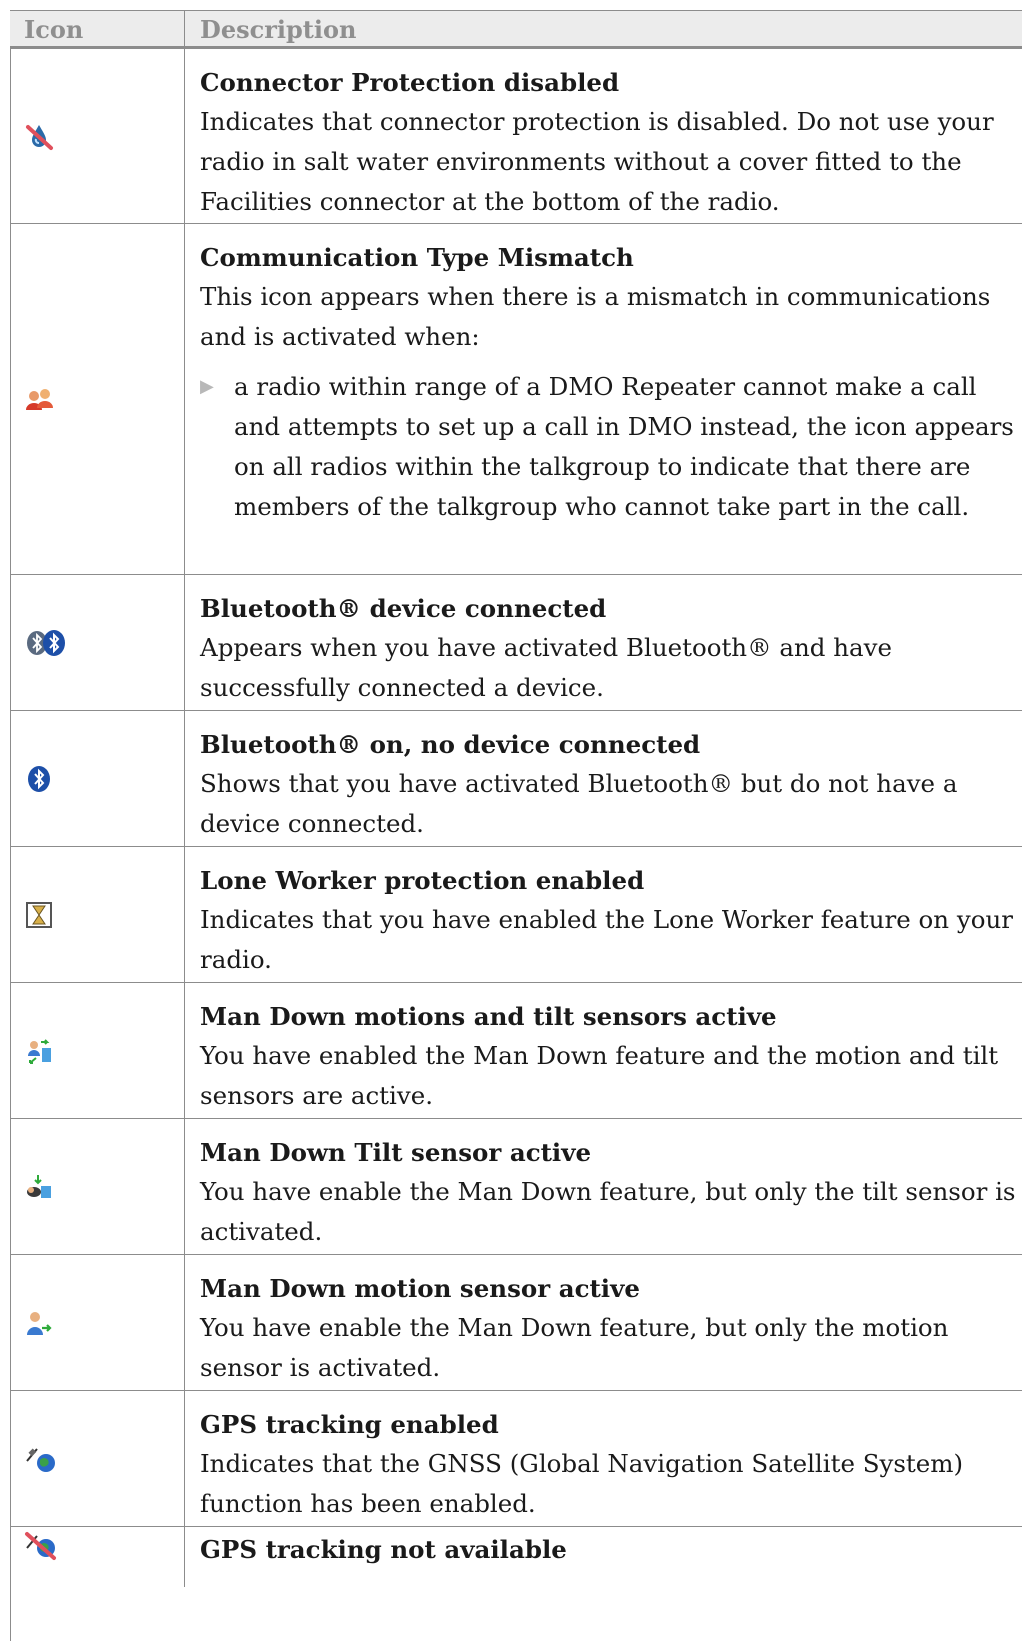 The width and height of the screenshot is (1022, 1641). I want to click on man-down-motion-icon, so click(39, 1323).